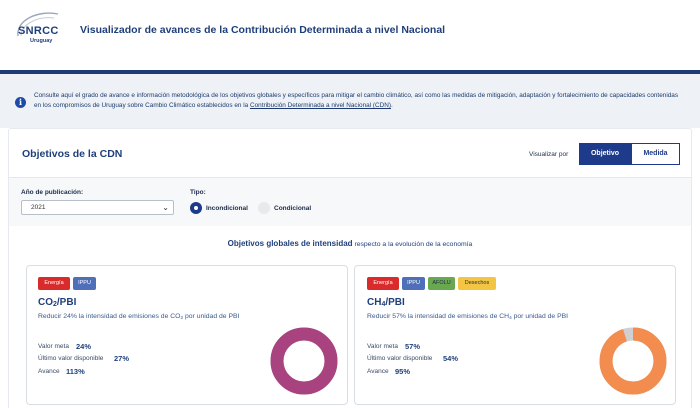 The image size is (700, 408). I want to click on logo-text: SNRCC, so click(38, 31).